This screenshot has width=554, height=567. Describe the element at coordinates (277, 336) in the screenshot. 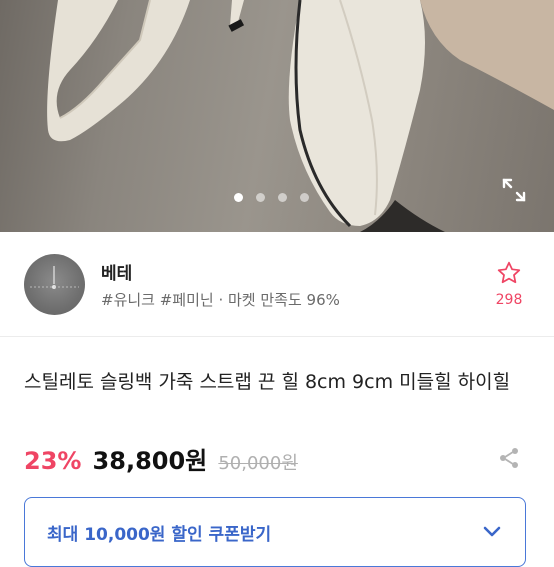

I see `section-divider` at that location.